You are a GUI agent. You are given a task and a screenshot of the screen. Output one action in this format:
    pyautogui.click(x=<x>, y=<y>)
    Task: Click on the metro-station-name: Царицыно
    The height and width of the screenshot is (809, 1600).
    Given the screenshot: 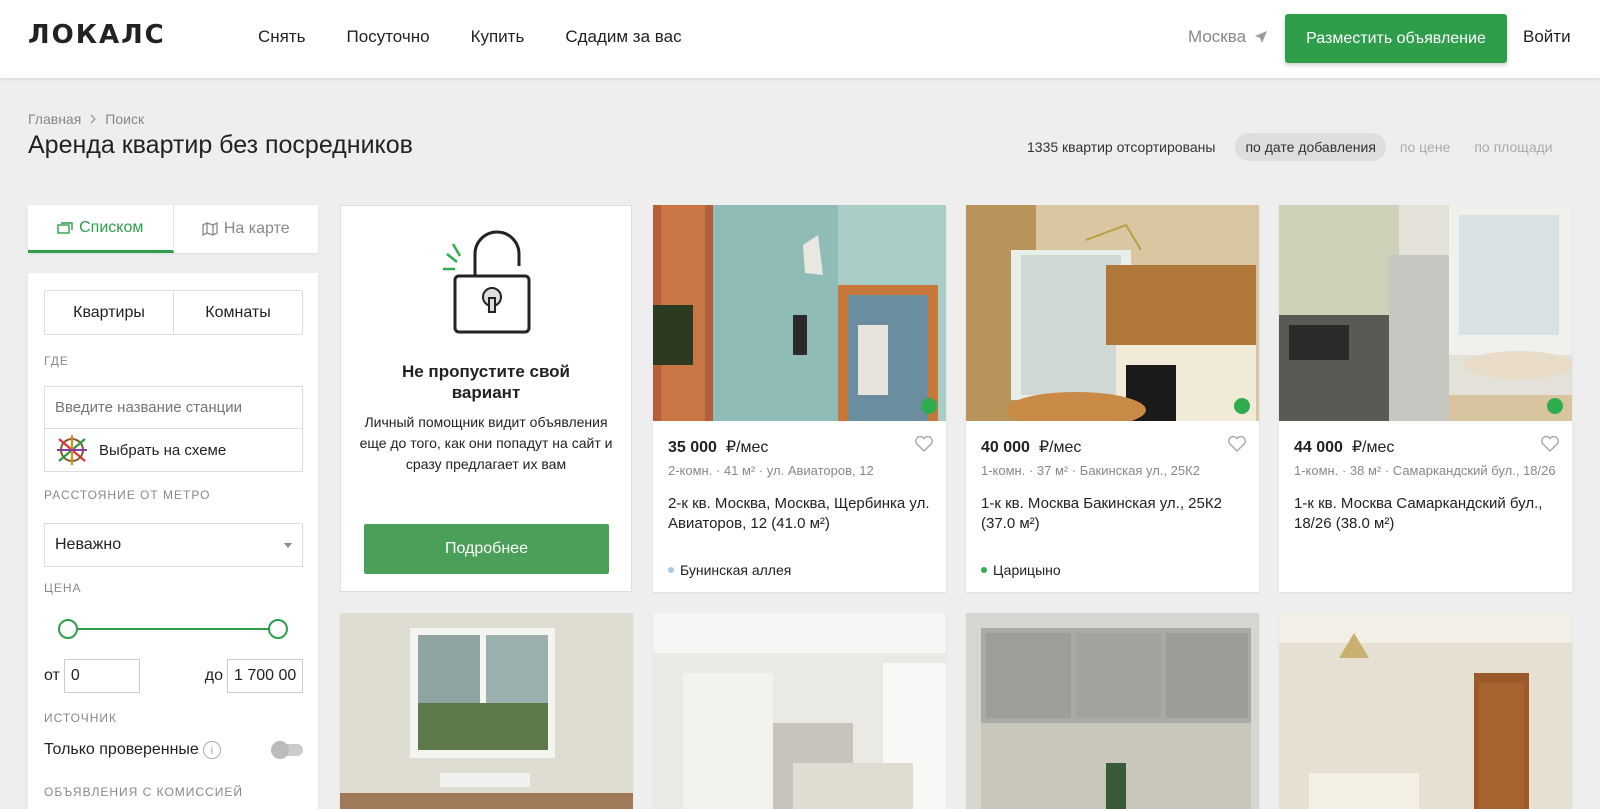 What is the action you would take?
    pyautogui.click(x=1027, y=570)
    